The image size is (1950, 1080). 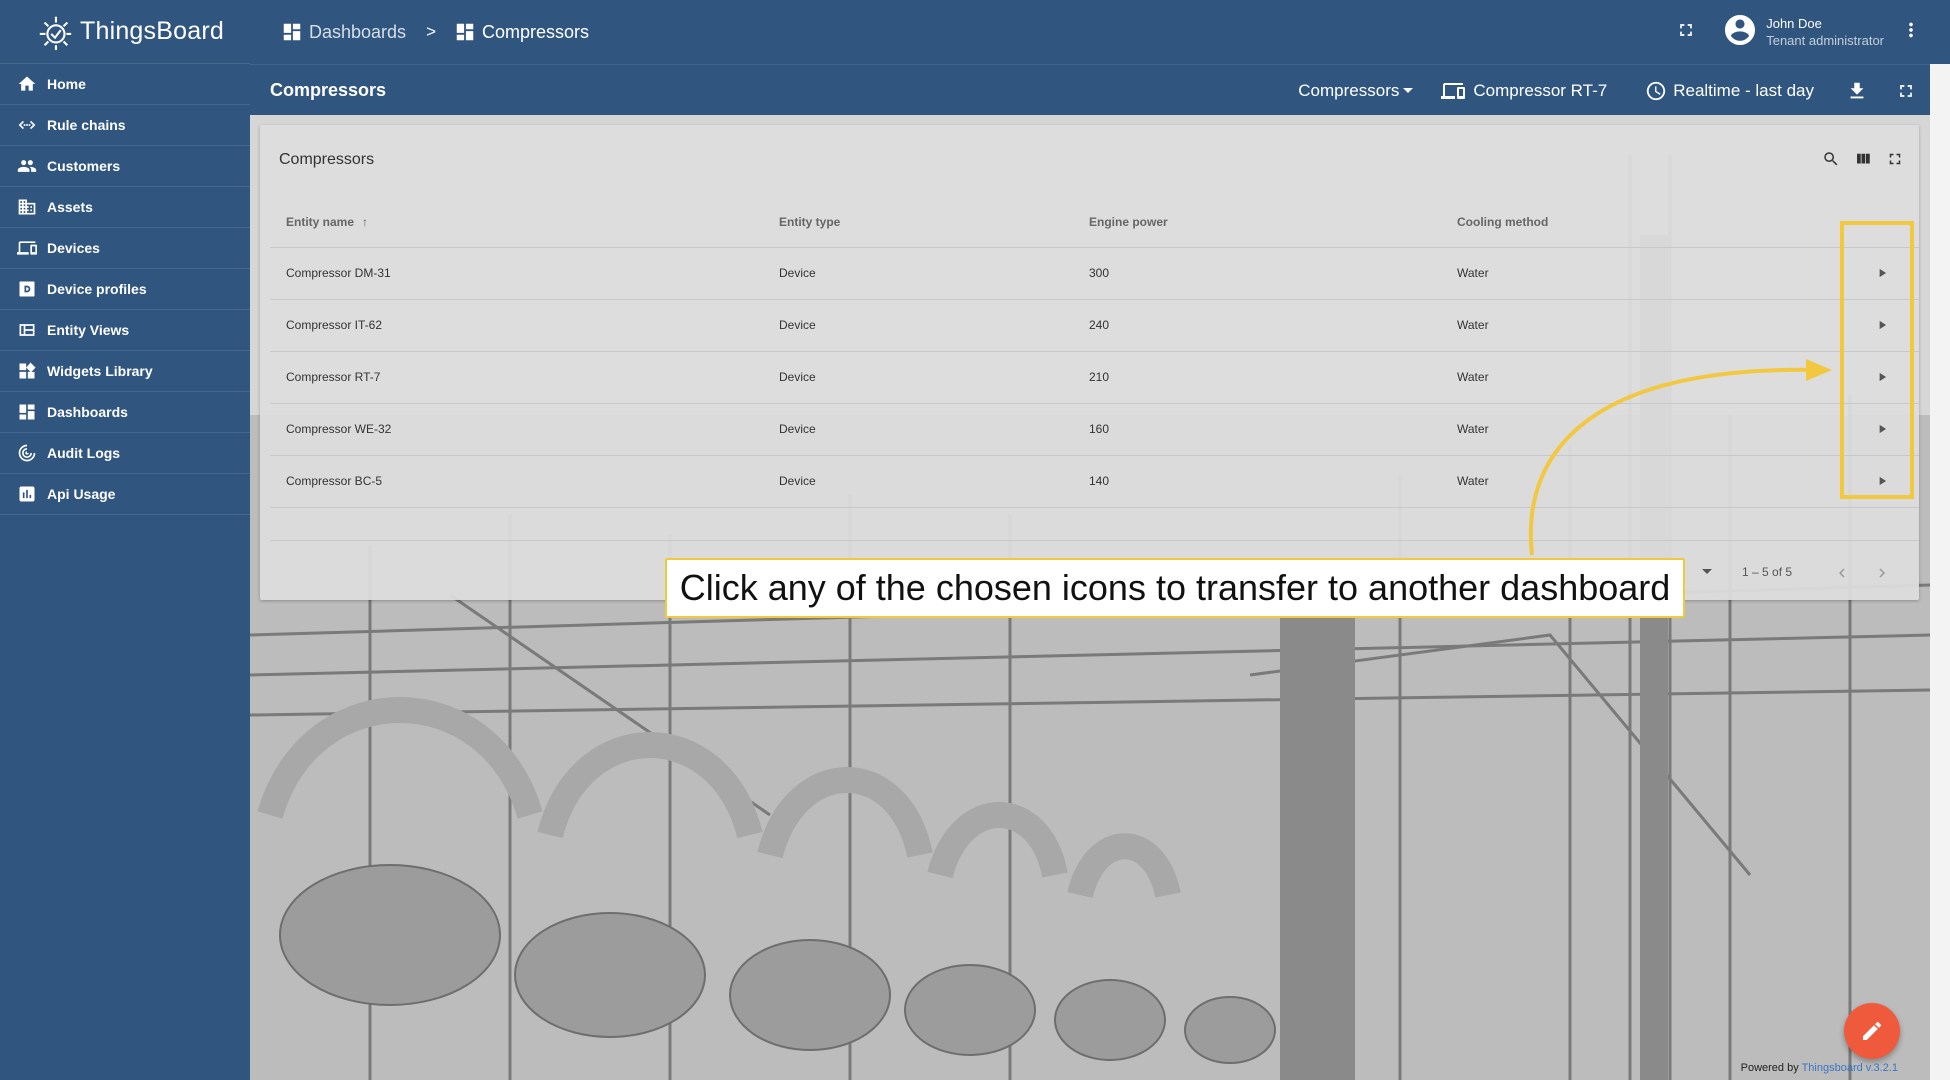 I want to click on sidebar-item-device-profiles: Device profiles, so click(x=125, y=289).